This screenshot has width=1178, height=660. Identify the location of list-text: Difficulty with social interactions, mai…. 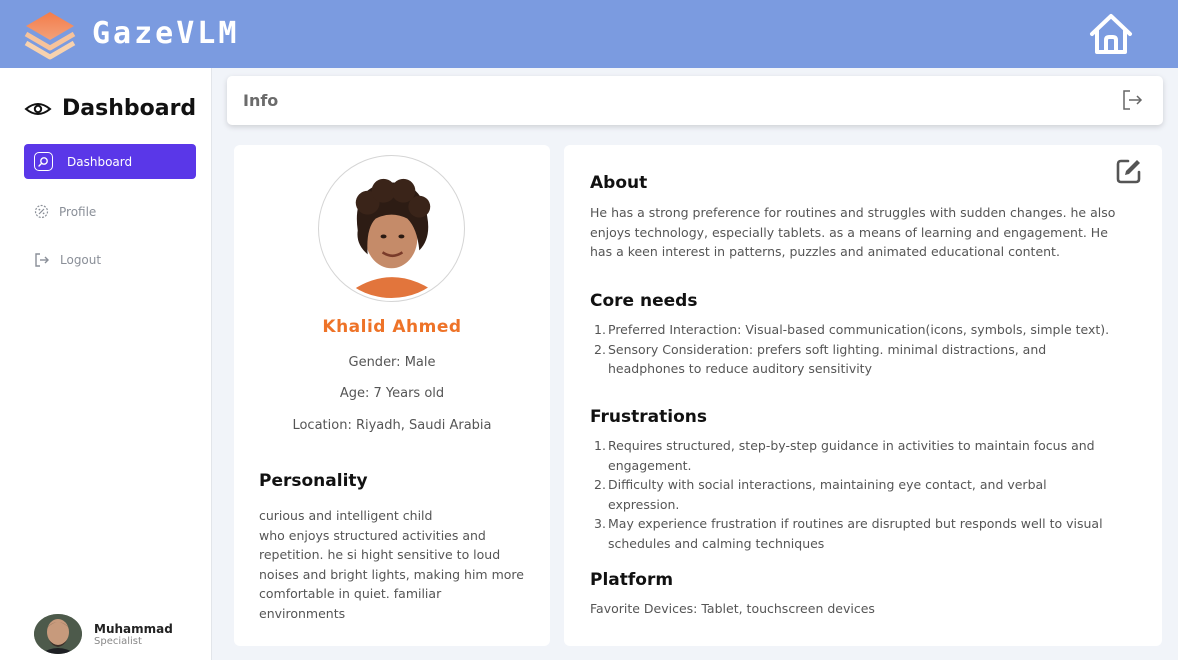
(827, 484).